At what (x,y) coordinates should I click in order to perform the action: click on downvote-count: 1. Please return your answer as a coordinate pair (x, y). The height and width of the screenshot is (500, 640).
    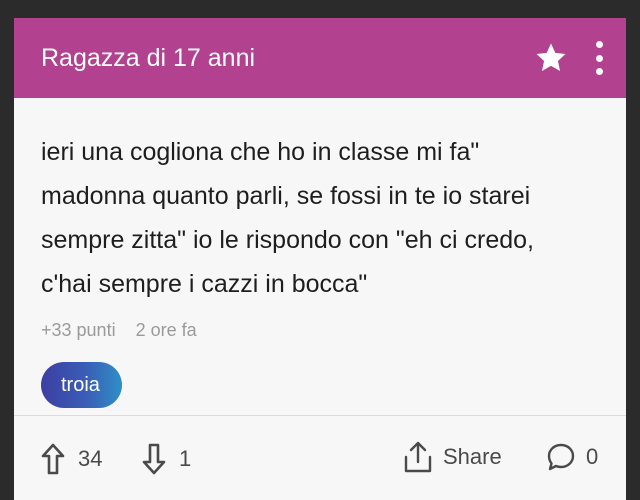
    Looking at the image, I should click on (185, 458).